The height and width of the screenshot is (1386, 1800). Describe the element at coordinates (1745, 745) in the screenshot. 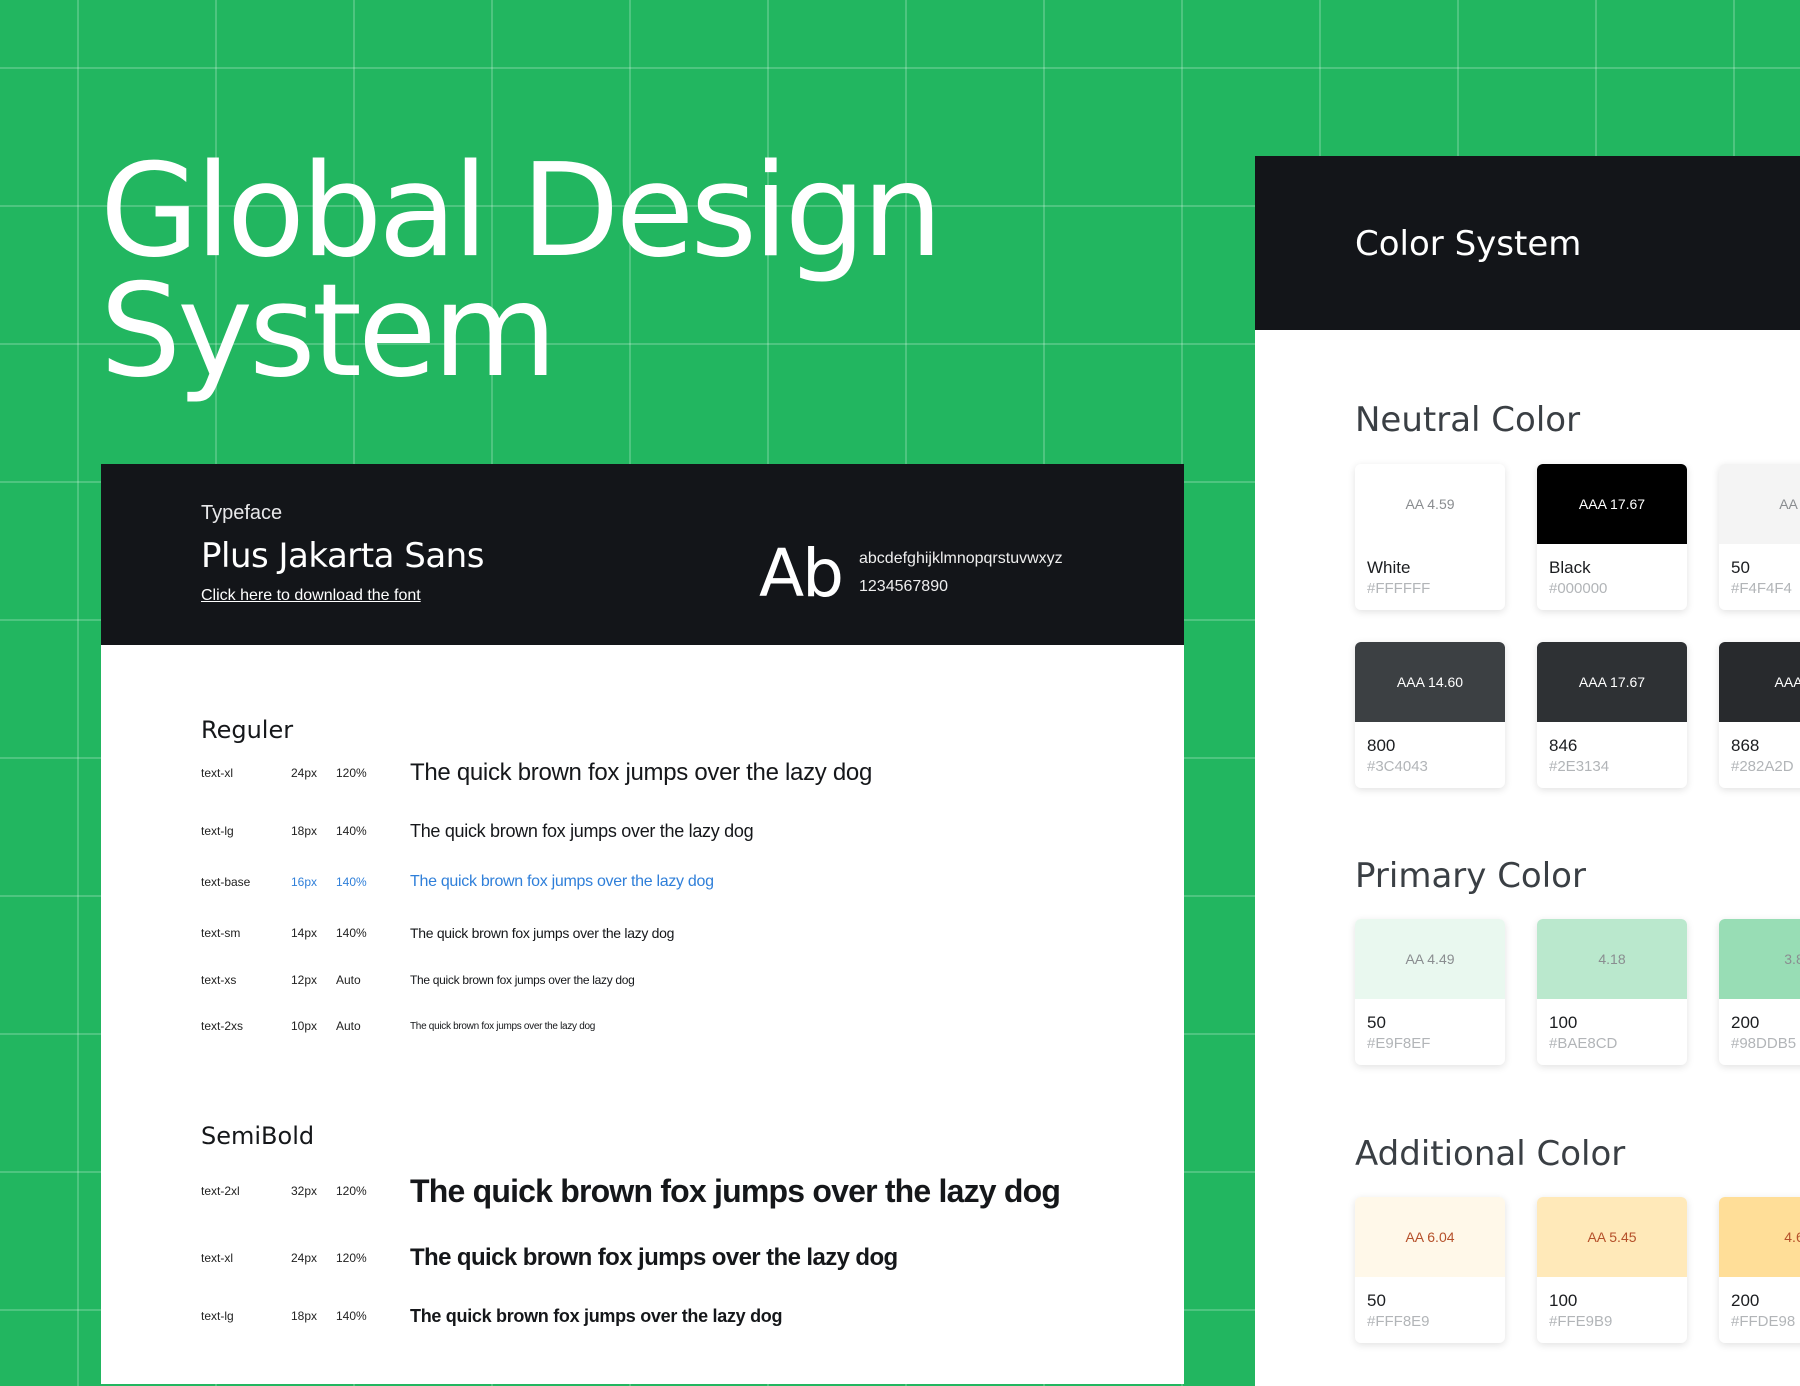

I see `swatch-name: 868` at that location.